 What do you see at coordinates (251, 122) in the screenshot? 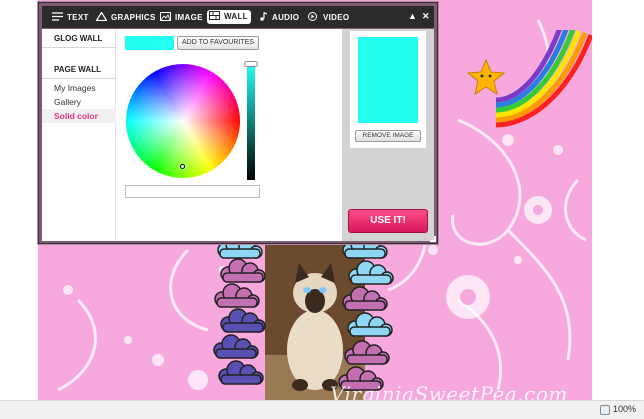
I see `brightness-slider` at bounding box center [251, 122].